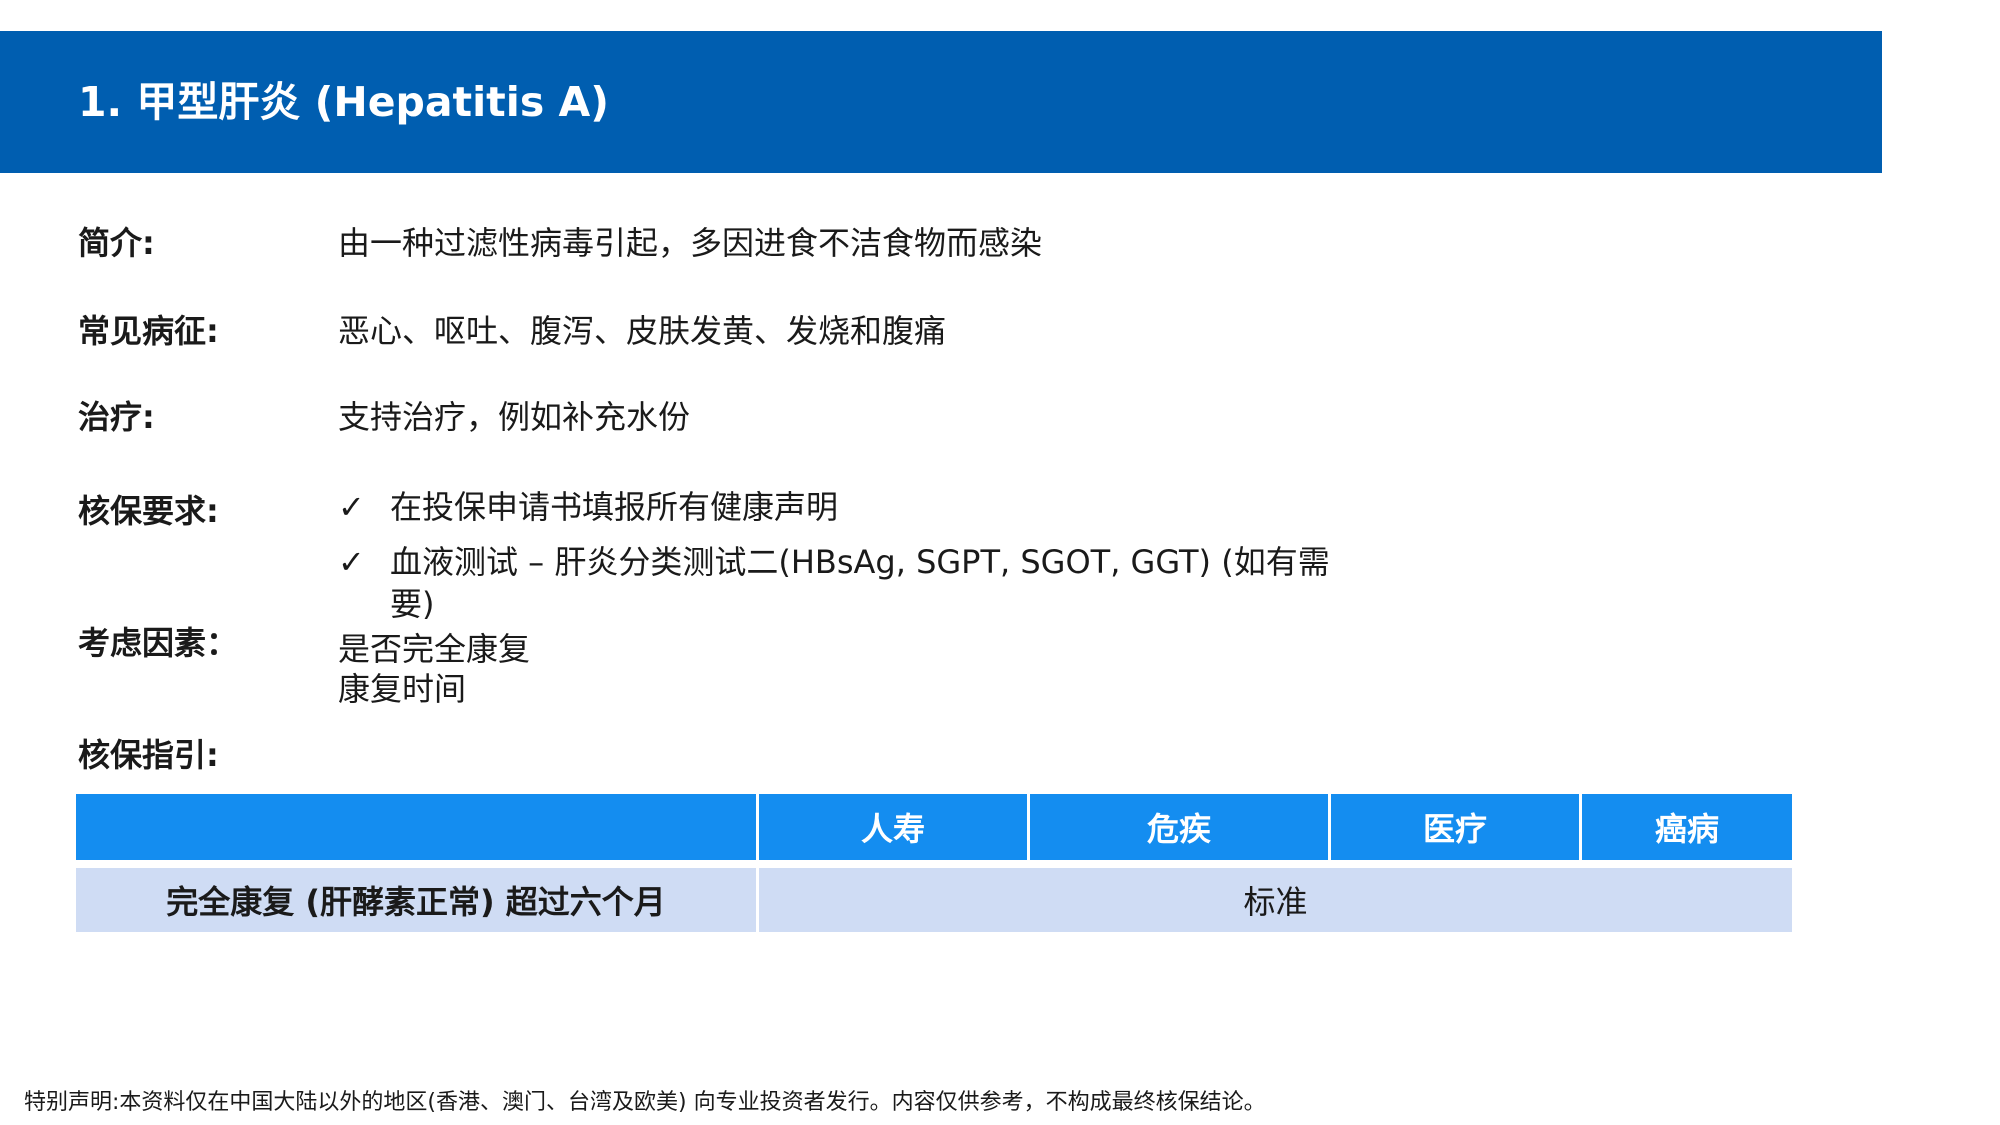  I want to click on factors-label: 考虑因素：, so click(158, 643).